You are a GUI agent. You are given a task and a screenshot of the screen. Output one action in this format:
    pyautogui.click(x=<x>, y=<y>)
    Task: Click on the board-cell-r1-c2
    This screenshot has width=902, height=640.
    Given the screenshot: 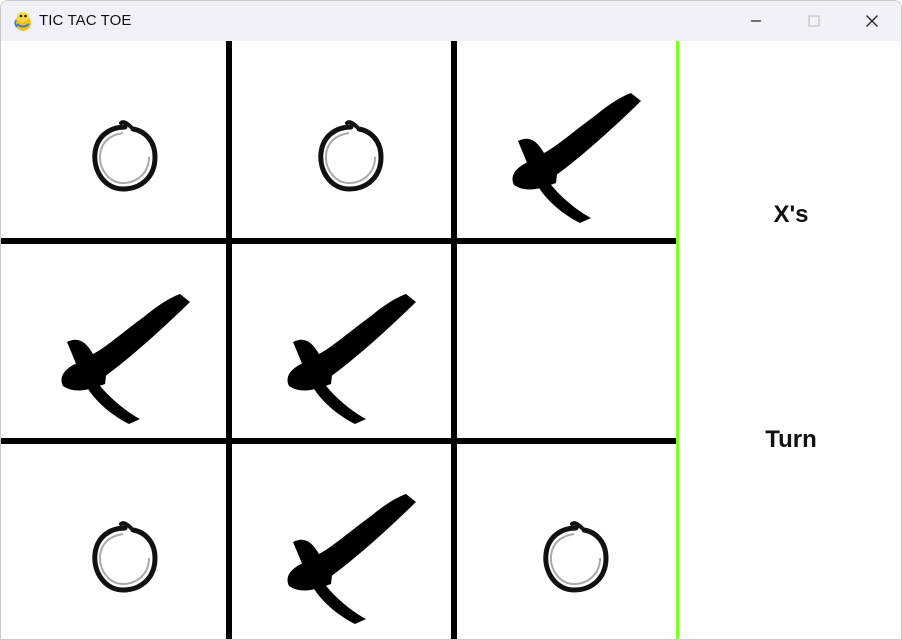 What is the action you would take?
    pyautogui.click(x=341, y=140)
    